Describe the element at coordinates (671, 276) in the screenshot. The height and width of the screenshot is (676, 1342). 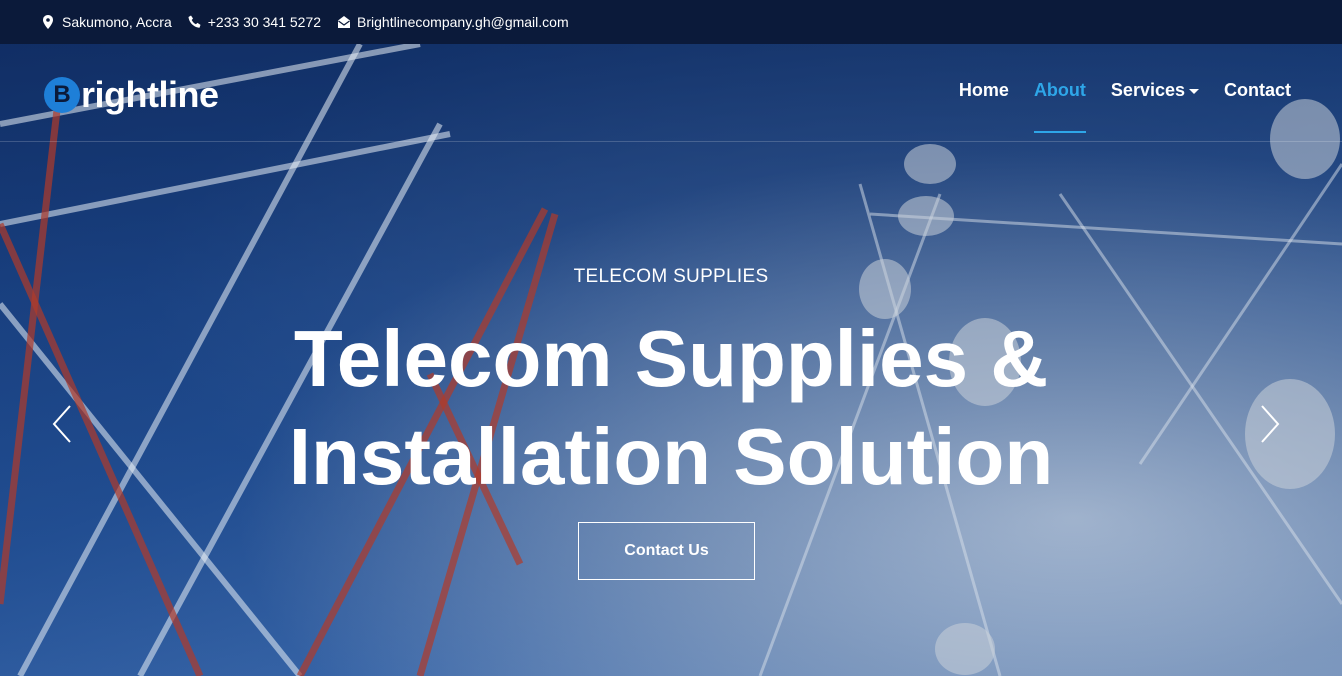
I see `hero-eyebrow: TELECOM SUPPLIES` at that location.